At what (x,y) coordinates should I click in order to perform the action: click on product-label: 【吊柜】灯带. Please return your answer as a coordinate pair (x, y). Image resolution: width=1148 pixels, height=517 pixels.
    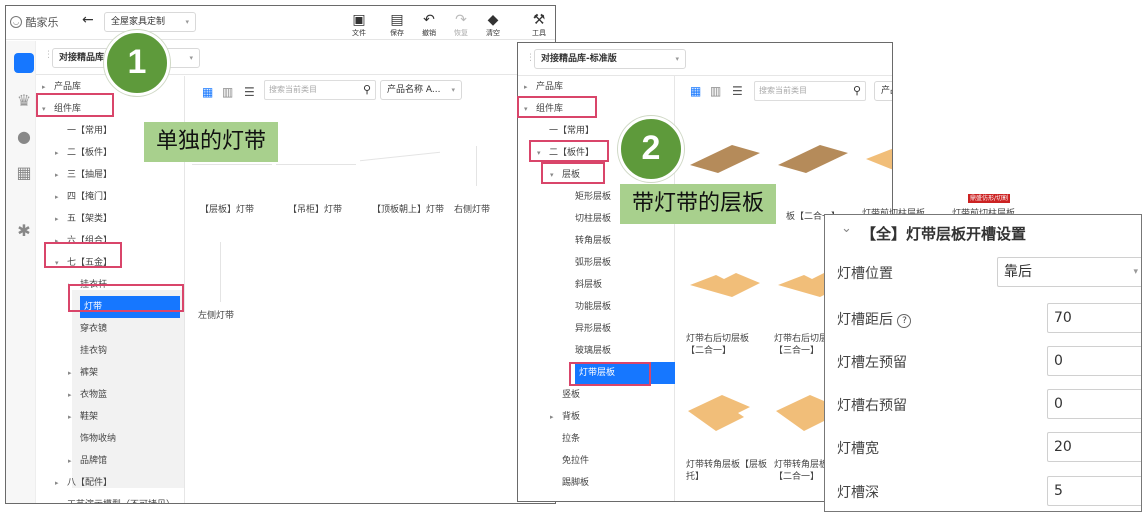
    Looking at the image, I should click on (315, 210).